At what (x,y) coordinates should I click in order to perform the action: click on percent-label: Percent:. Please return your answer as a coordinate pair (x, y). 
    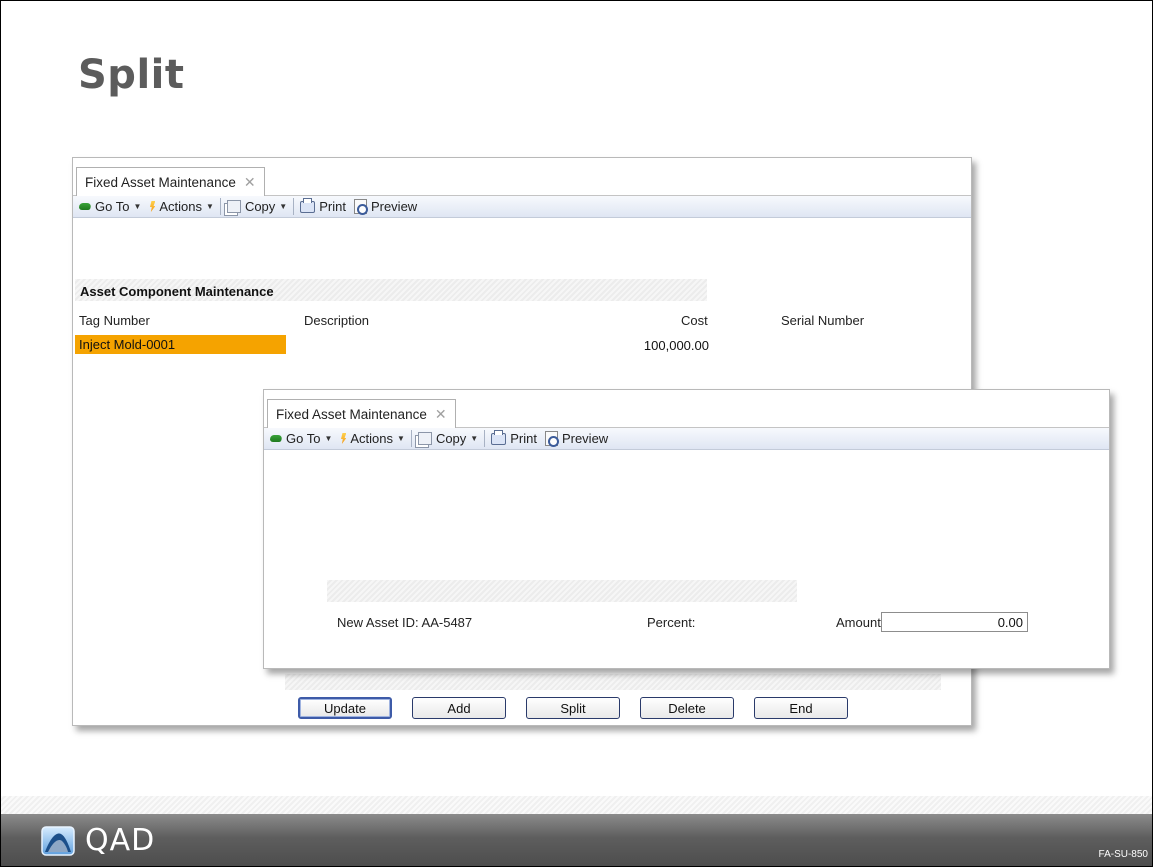
    Looking at the image, I should click on (671, 622).